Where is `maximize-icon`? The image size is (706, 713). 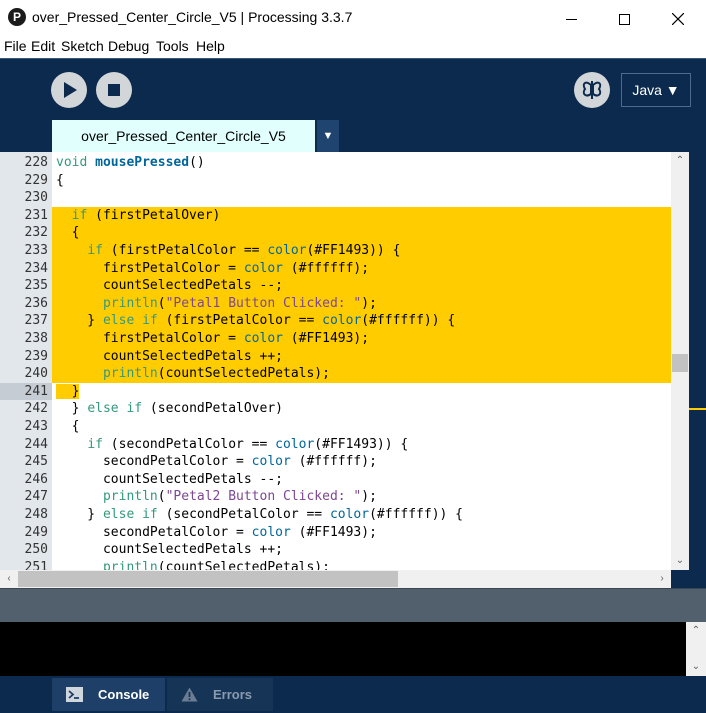 maximize-icon is located at coordinates (624, 19).